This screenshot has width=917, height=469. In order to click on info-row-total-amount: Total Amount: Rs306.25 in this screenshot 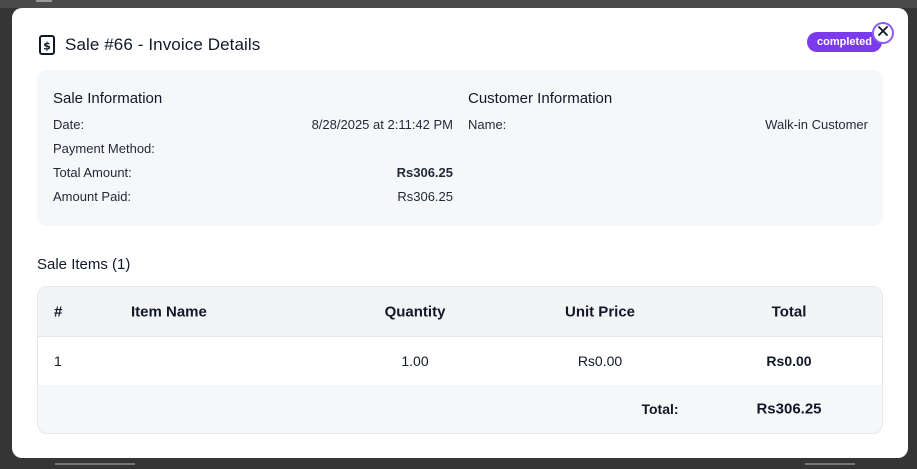, I will do `click(253, 177)`.